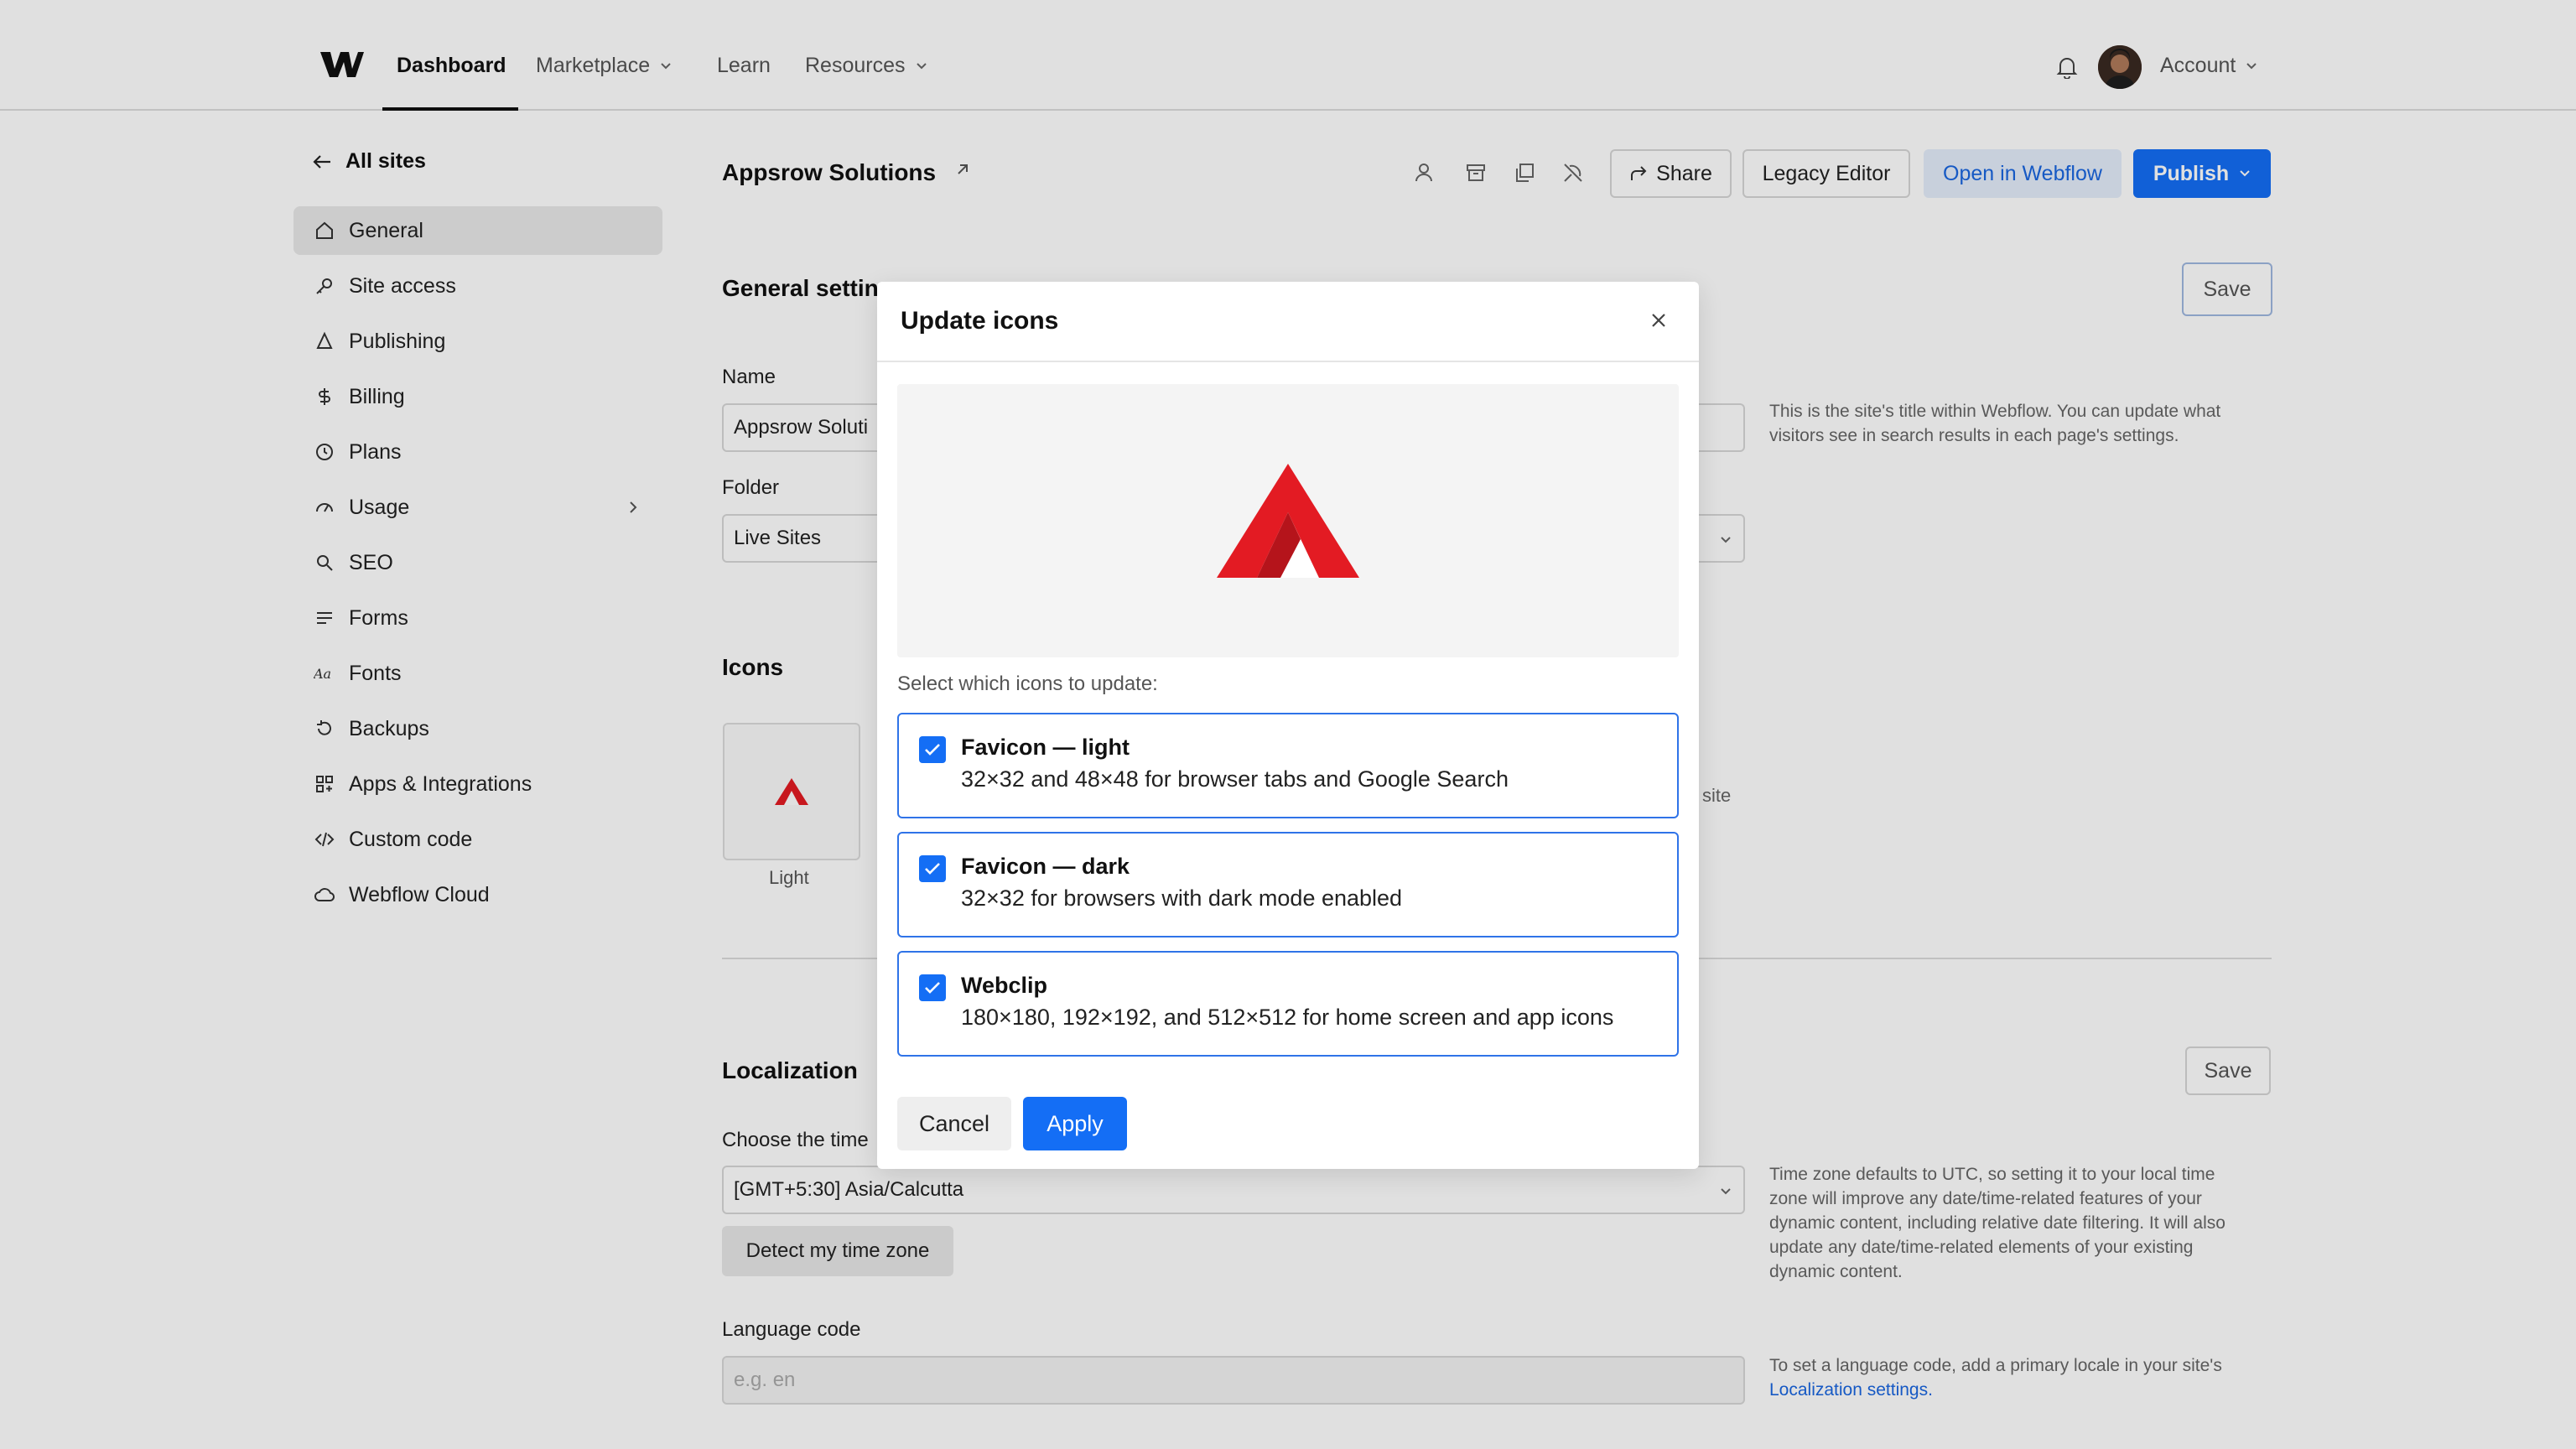 This screenshot has width=2576, height=1449. I want to click on modal-header: Update icons, so click(1288, 322).